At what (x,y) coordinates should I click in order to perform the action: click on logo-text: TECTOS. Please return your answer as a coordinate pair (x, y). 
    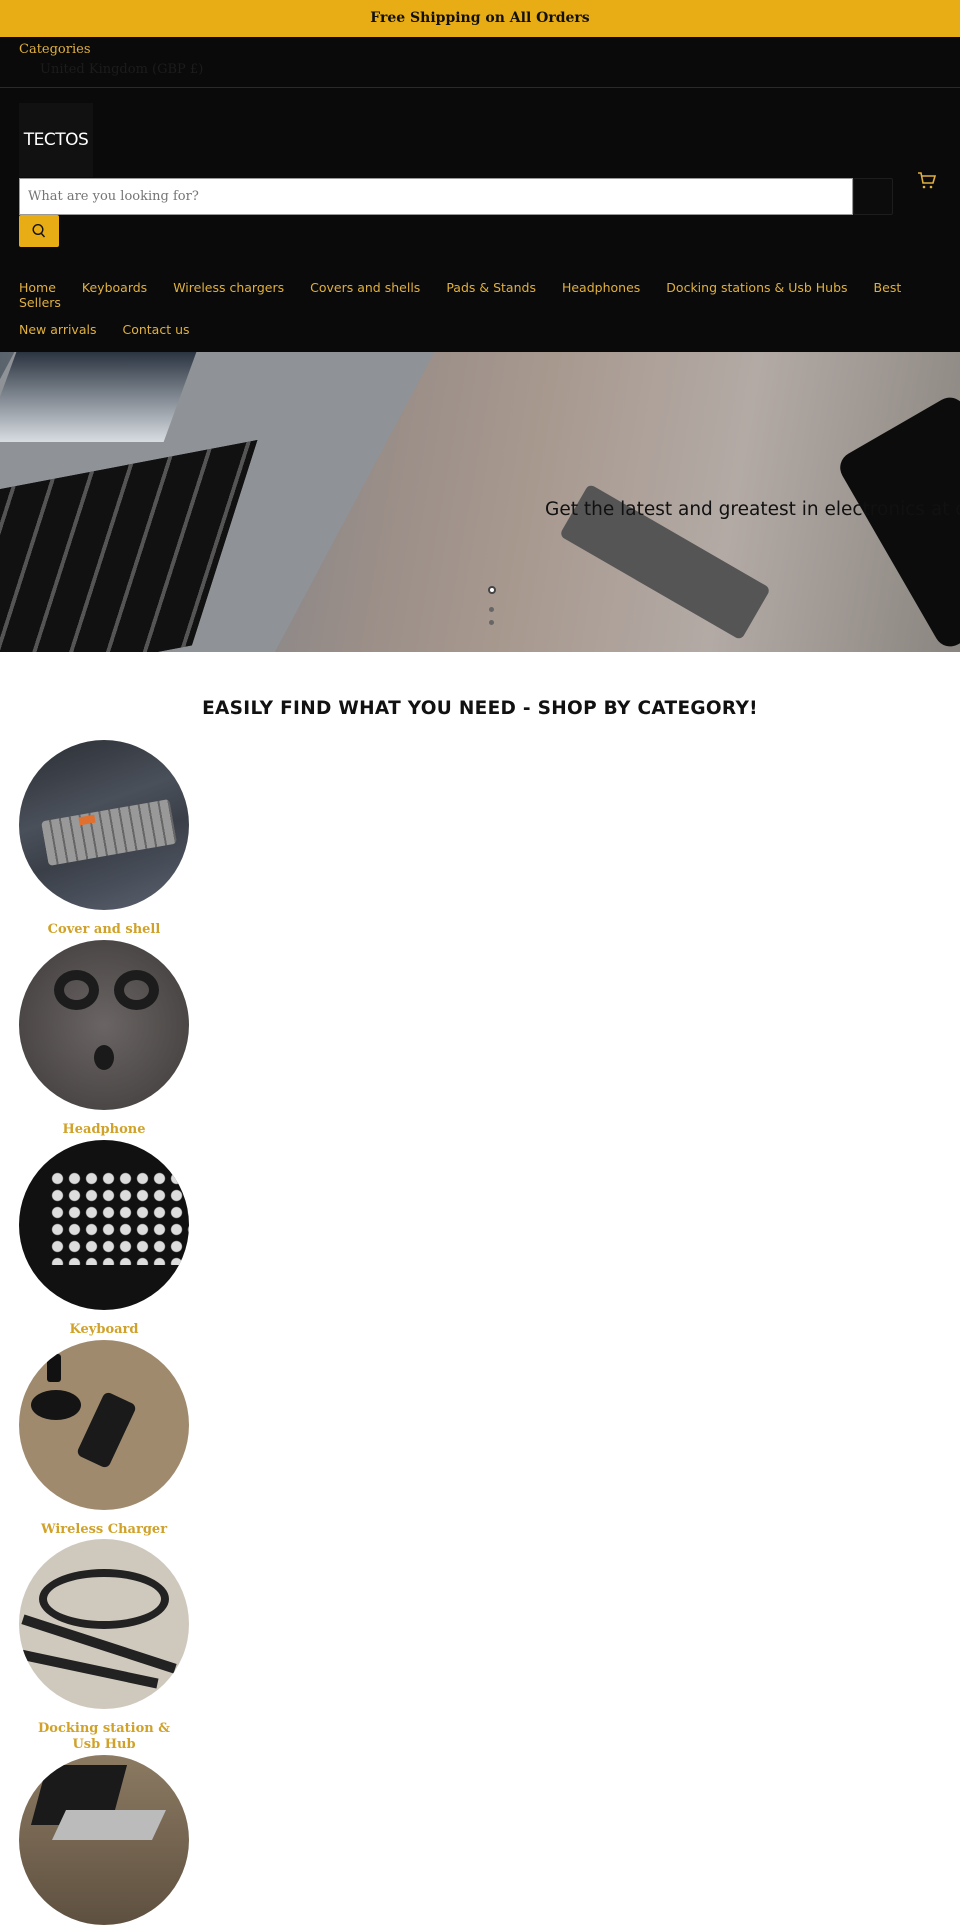
    Looking at the image, I should click on (56, 140).